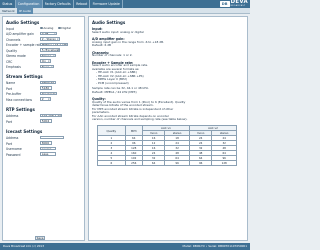 This screenshot has width=320, height=250. Describe the element at coordinates (54, 44) in the screenshot. I see `encoder-select: MPEG1 / 44.1 kHz` at that location.